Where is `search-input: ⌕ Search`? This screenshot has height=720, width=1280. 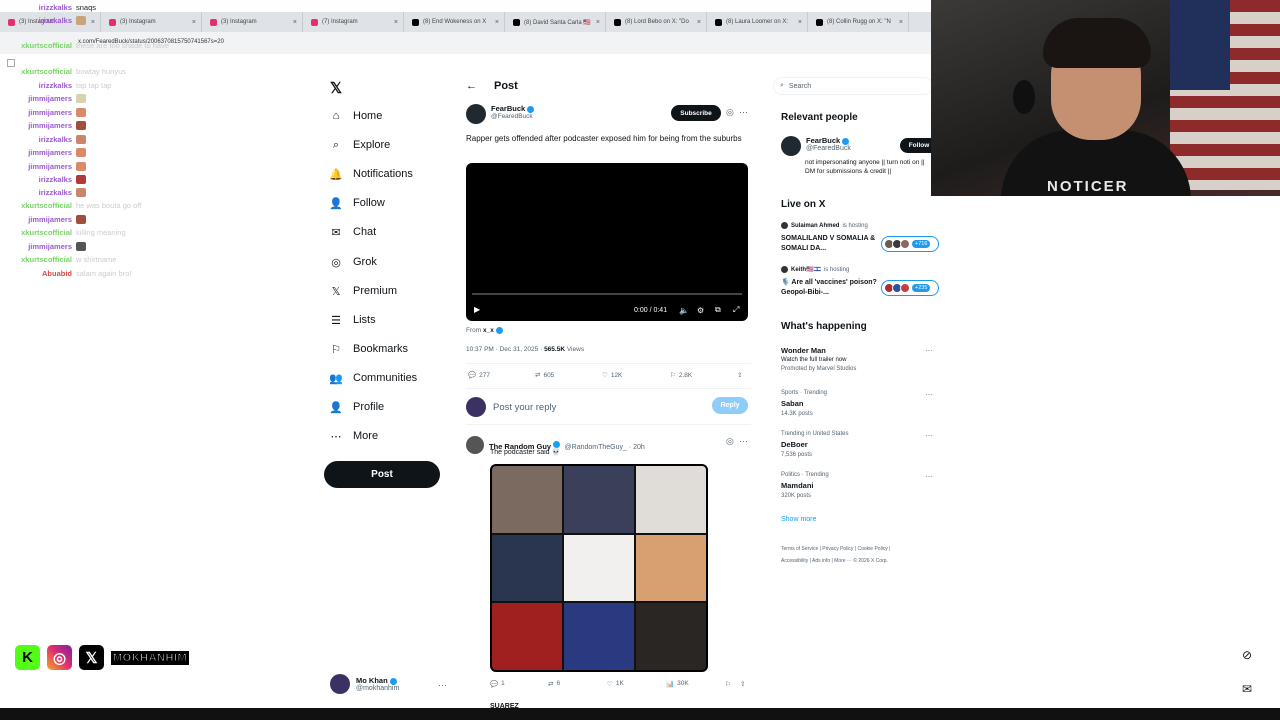 search-input: ⌕ Search is located at coordinates (853, 86).